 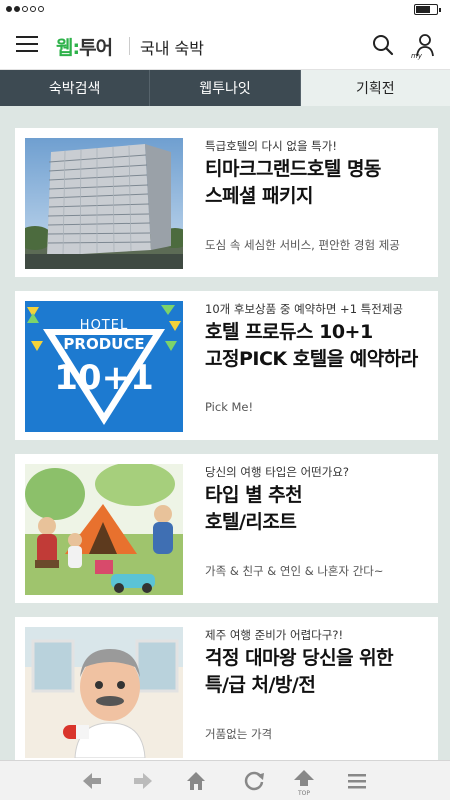 I want to click on category-tabs: 숙박검색 웹투나잇 기획전, so click(x=225, y=88).